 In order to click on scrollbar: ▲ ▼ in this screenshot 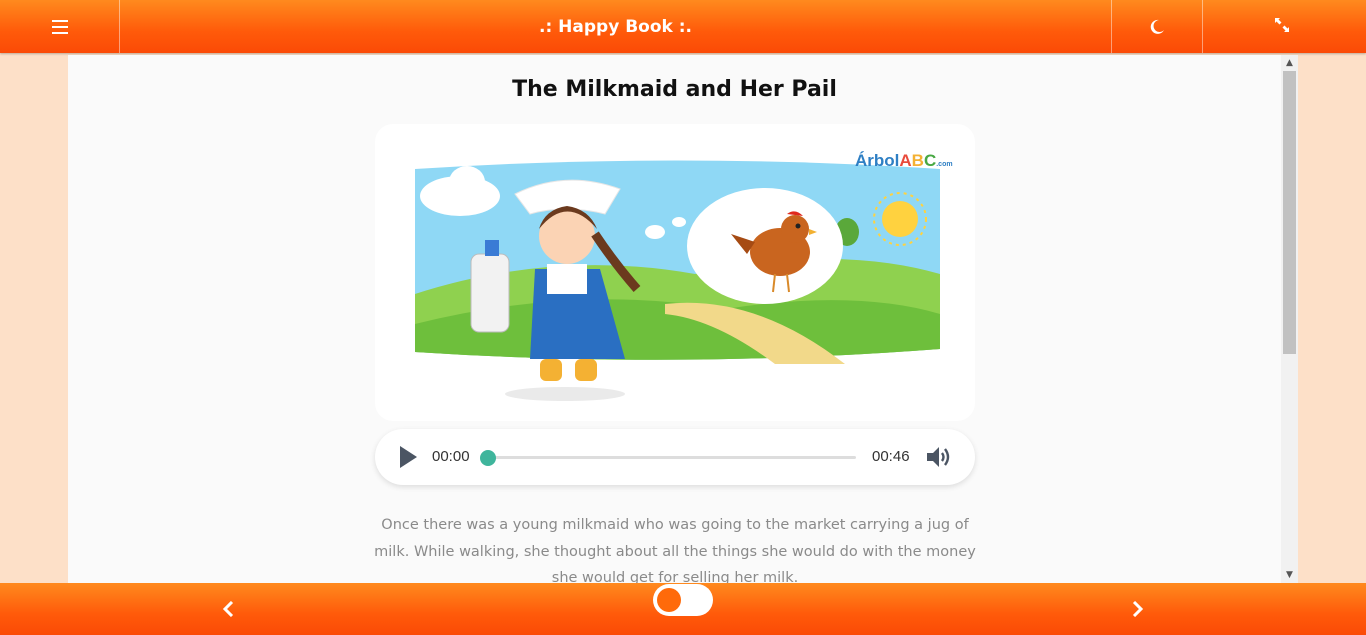, I will do `click(1289, 319)`.